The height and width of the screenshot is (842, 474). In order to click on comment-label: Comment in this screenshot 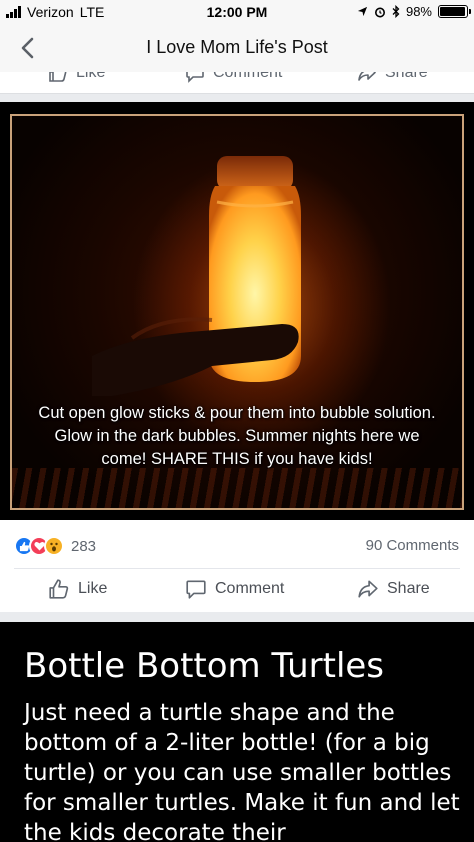, I will do `click(250, 588)`.